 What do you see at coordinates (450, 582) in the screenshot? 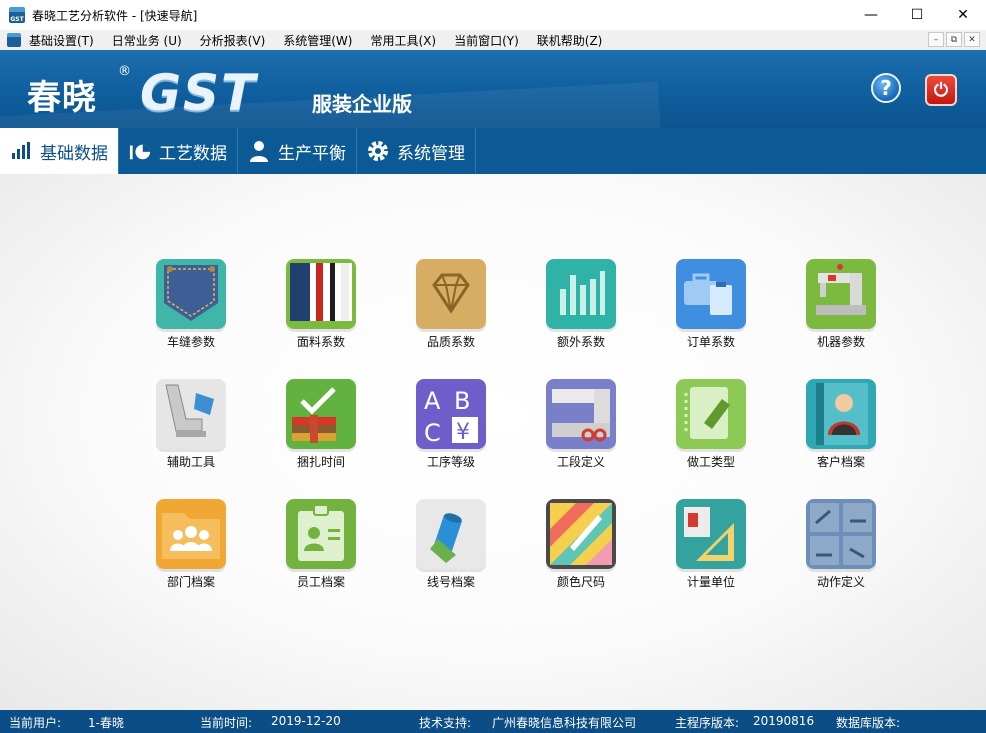
I see `tile-label: 线号档案` at bounding box center [450, 582].